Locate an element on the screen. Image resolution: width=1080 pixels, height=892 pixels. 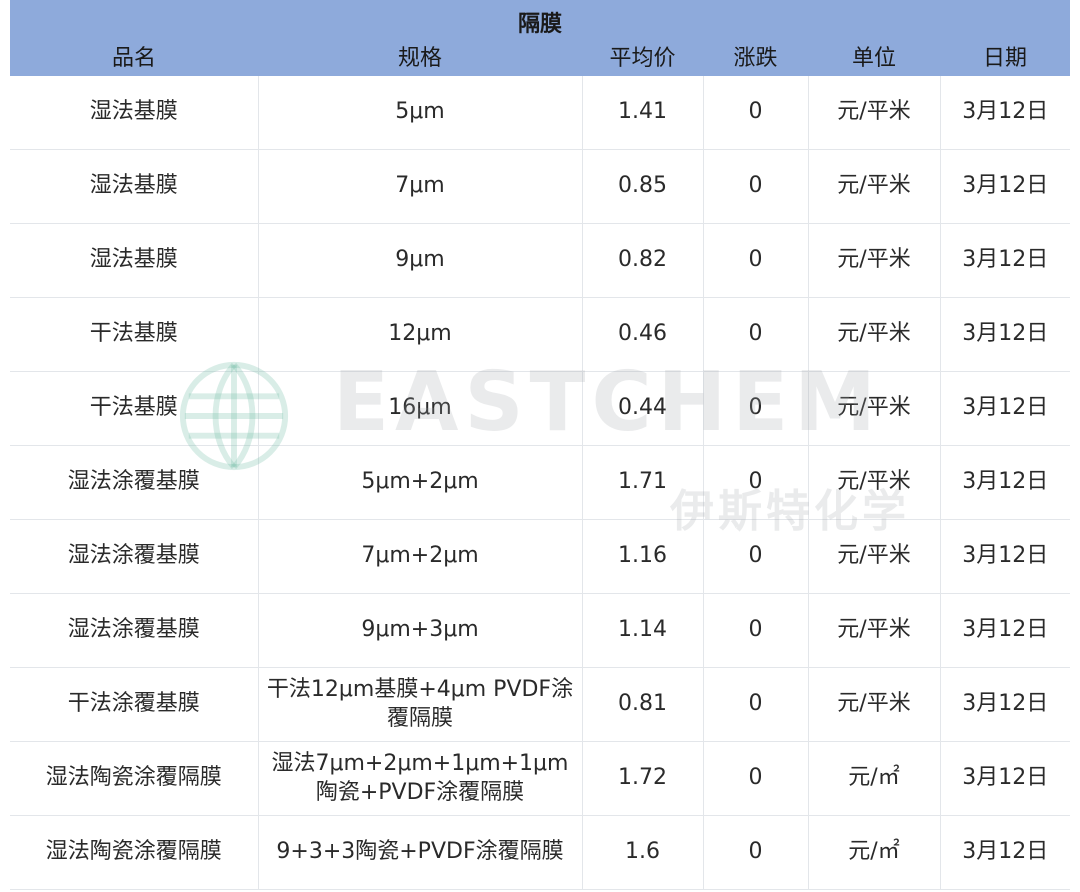
cell-avg-price: 1.71 is located at coordinates (642, 482).